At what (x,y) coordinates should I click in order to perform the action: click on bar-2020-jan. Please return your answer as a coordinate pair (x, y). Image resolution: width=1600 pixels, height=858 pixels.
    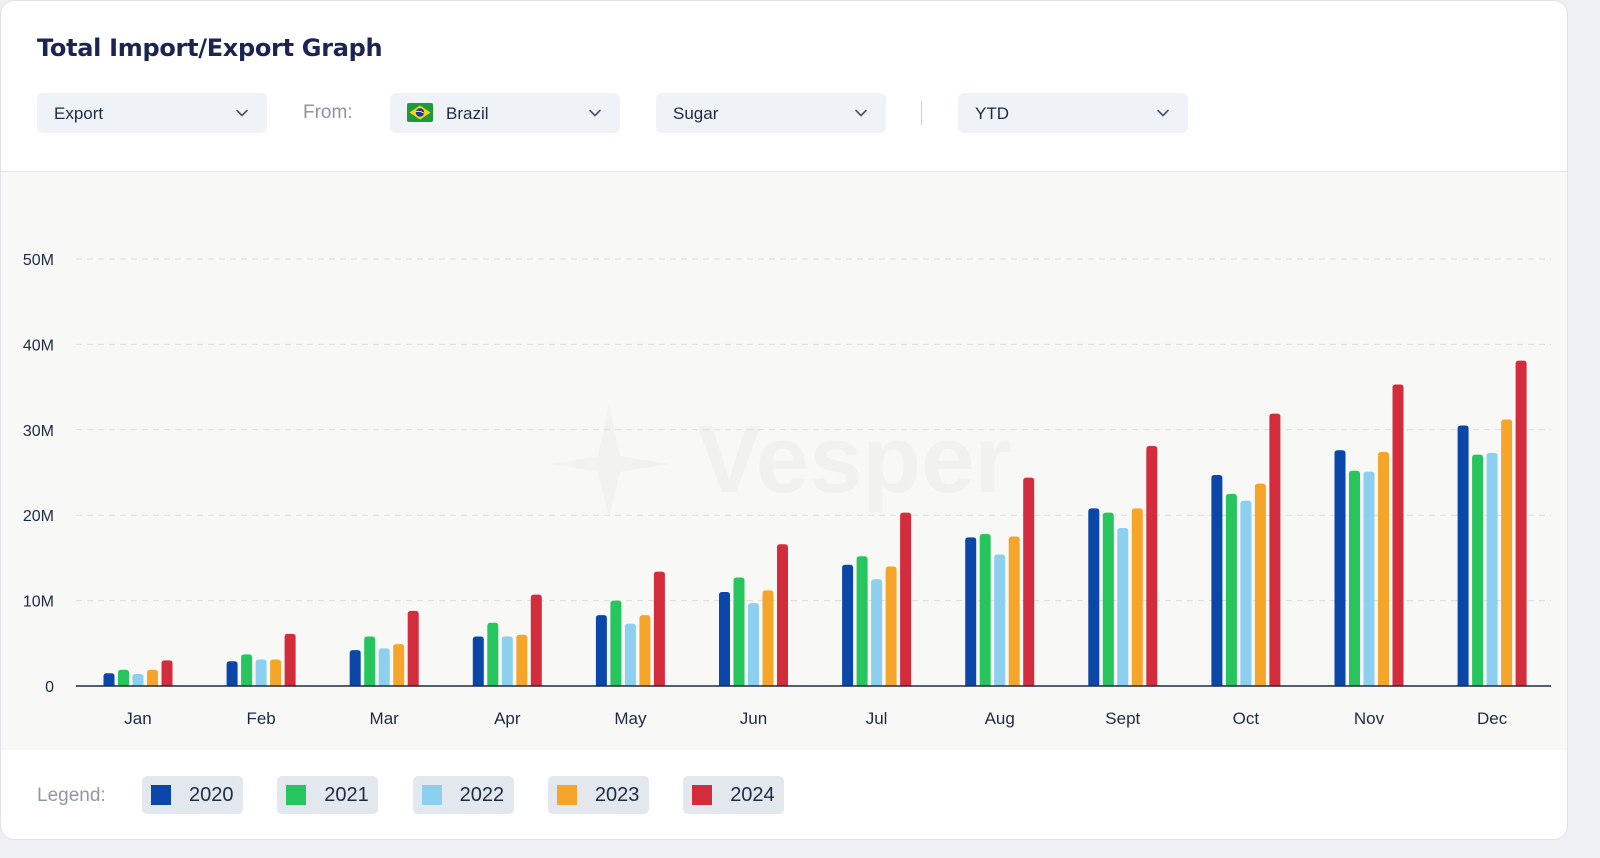
    Looking at the image, I should click on (109, 679).